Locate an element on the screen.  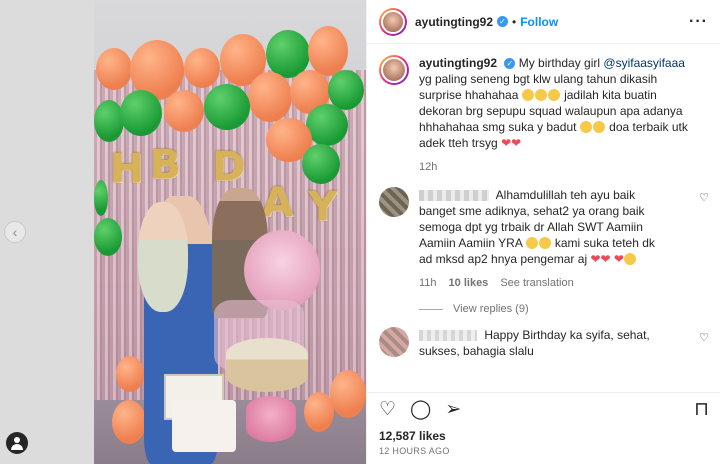
caption-time: 12h is located at coordinates (428, 167).